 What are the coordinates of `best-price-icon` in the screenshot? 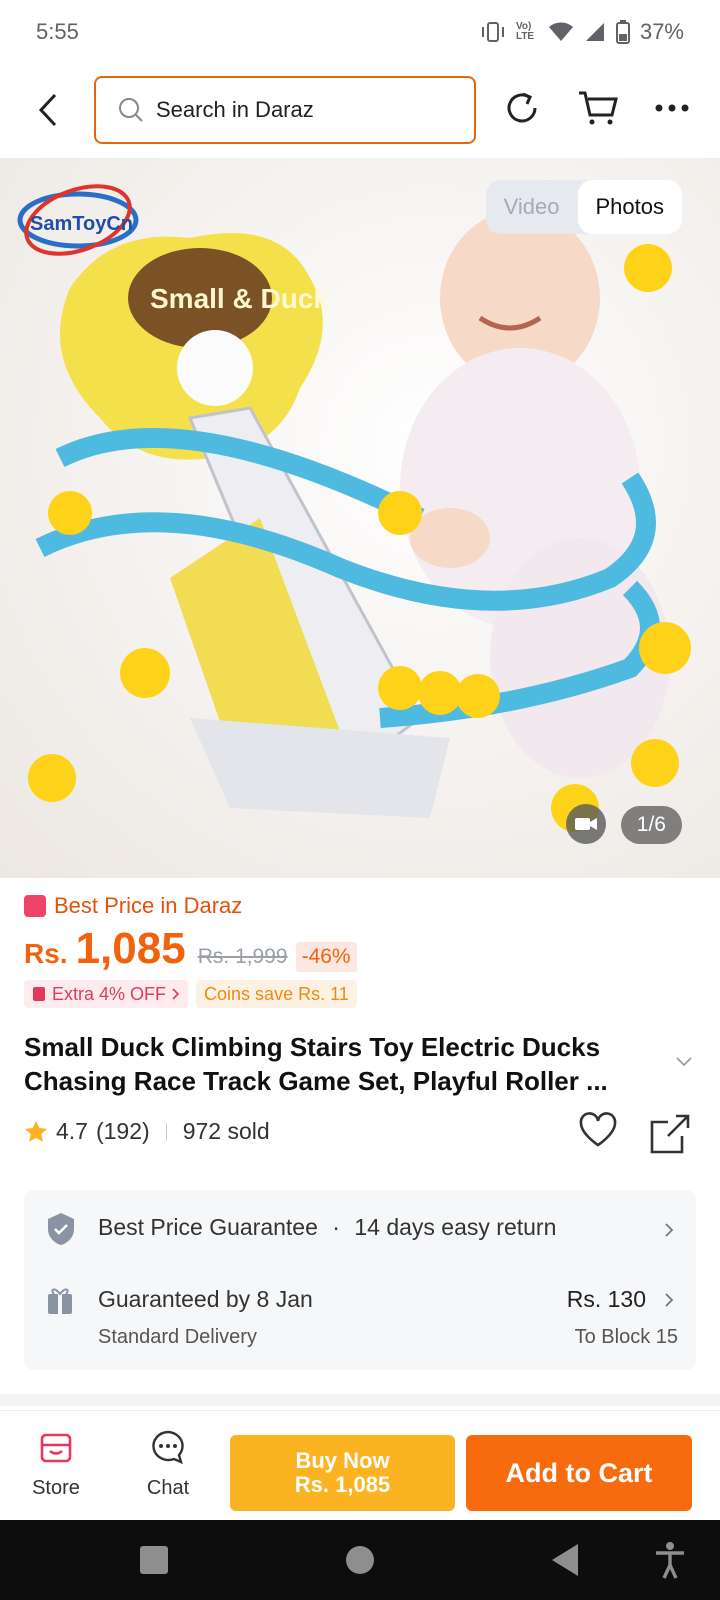 It's located at (35, 906).